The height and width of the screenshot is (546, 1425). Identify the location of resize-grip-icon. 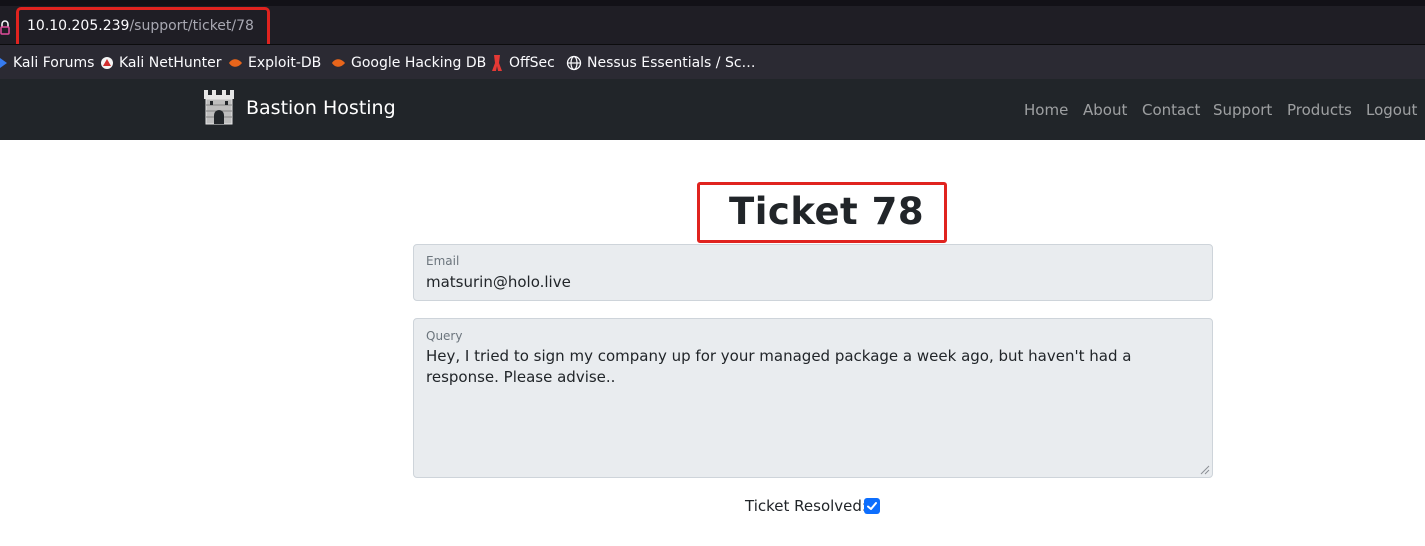
(1205, 470).